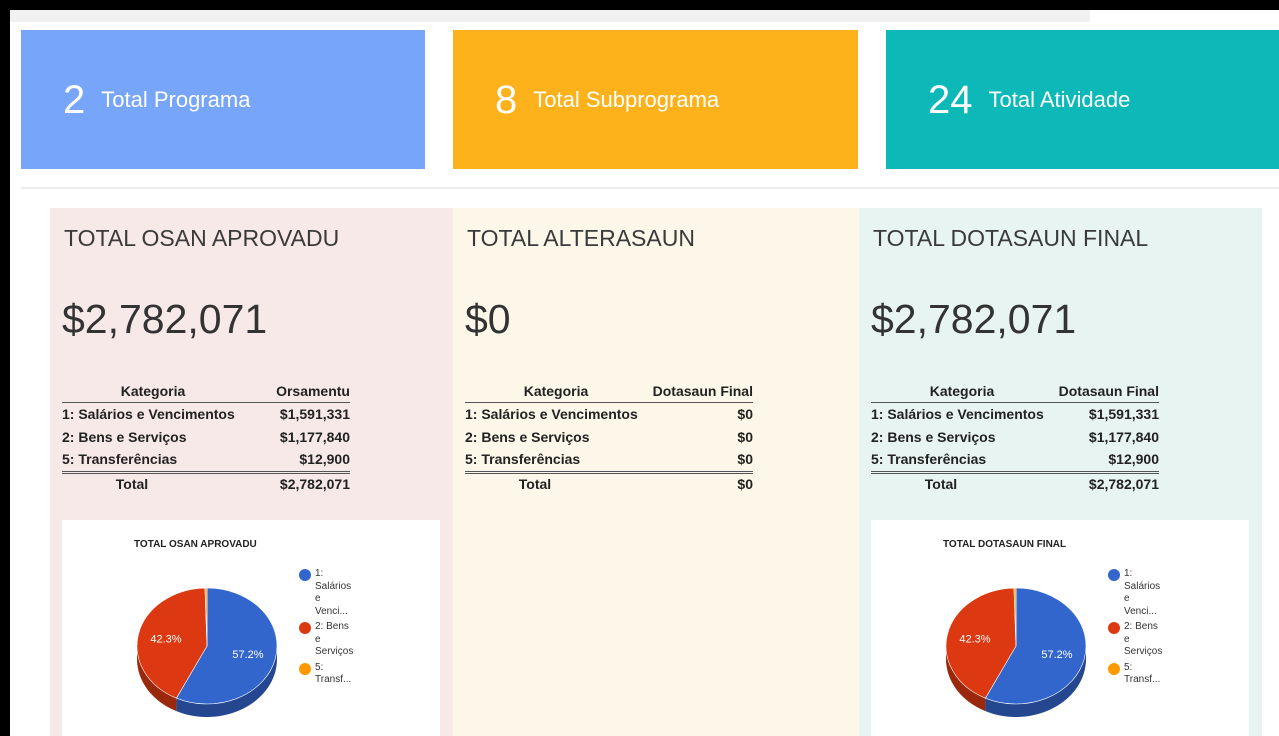  I want to click on top-scroll-strip, so click(550, 16).